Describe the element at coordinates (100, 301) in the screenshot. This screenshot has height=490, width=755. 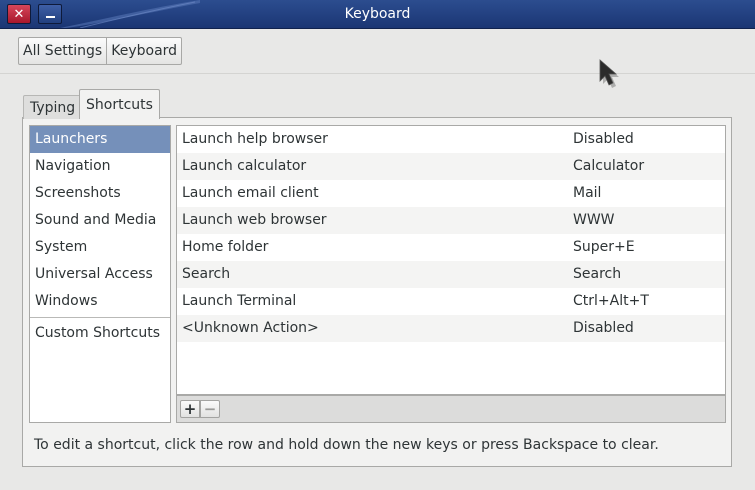
I see `category-windows: Windows` at that location.